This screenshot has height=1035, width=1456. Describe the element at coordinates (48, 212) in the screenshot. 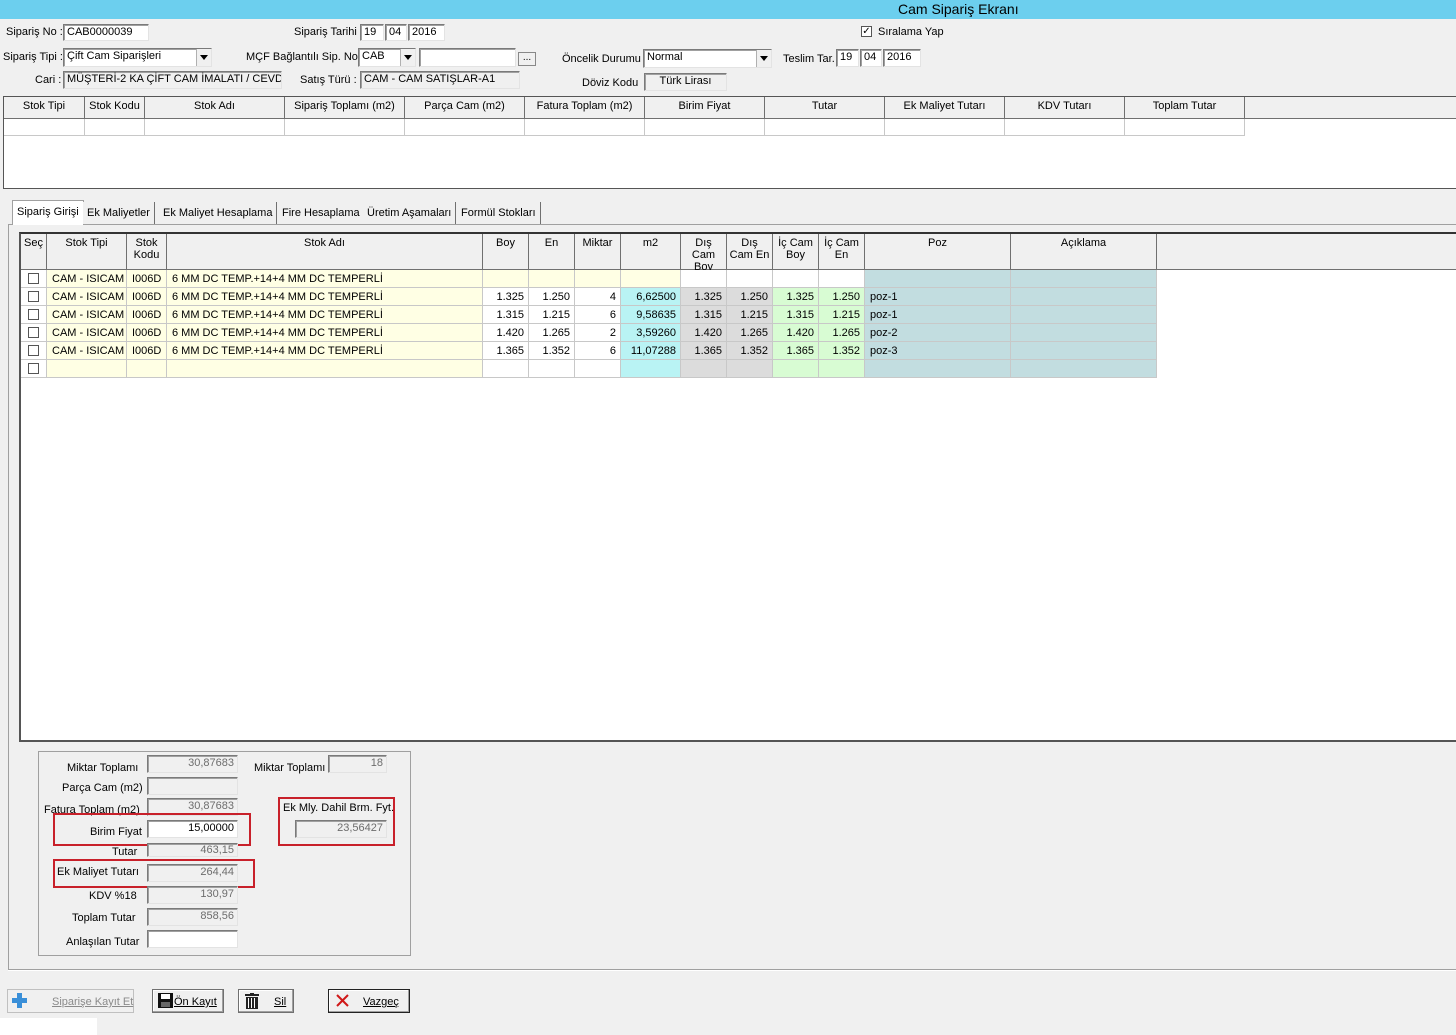

I see `tab-siparis-girisi: Sipariş Girişi` at that location.